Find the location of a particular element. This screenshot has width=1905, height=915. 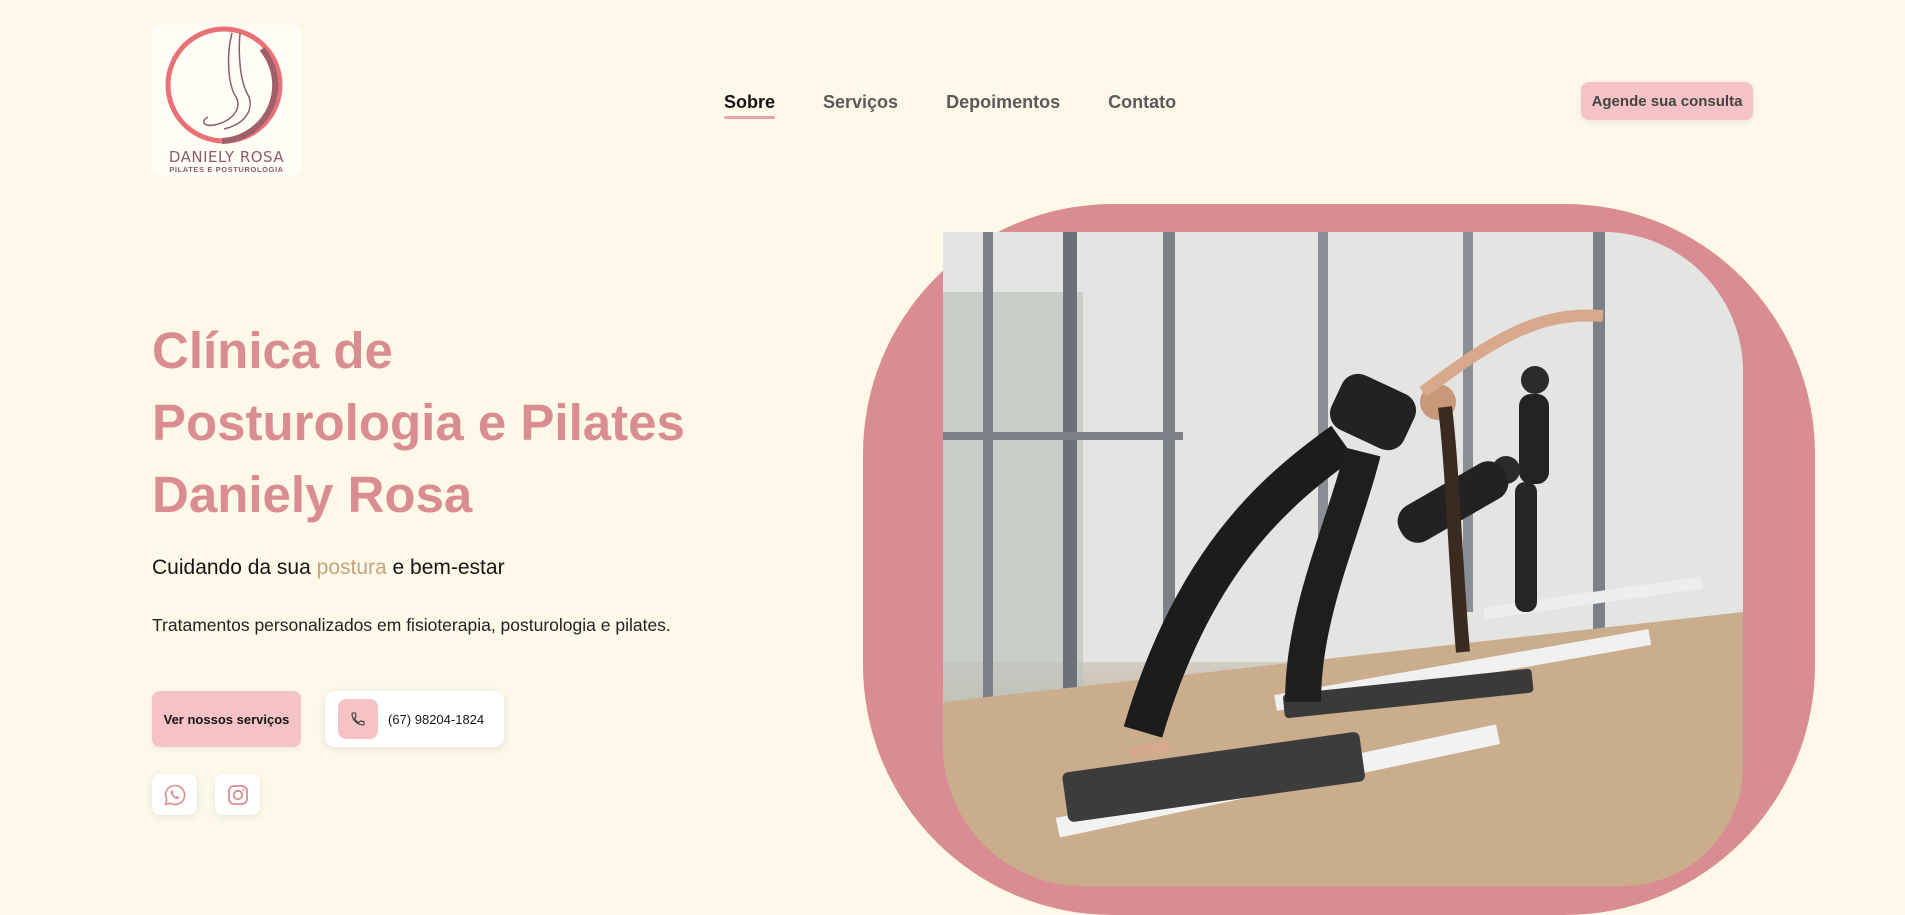

instagram-button is located at coordinates (237, 794).